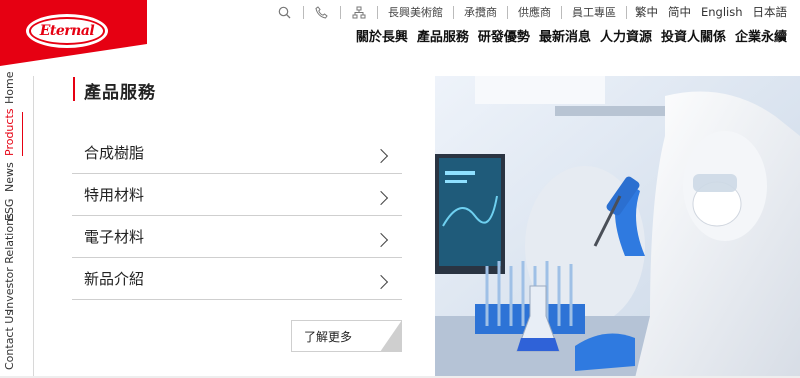  What do you see at coordinates (114, 195) in the screenshot?
I see `menu-item-label: 特用材料` at bounding box center [114, 195].